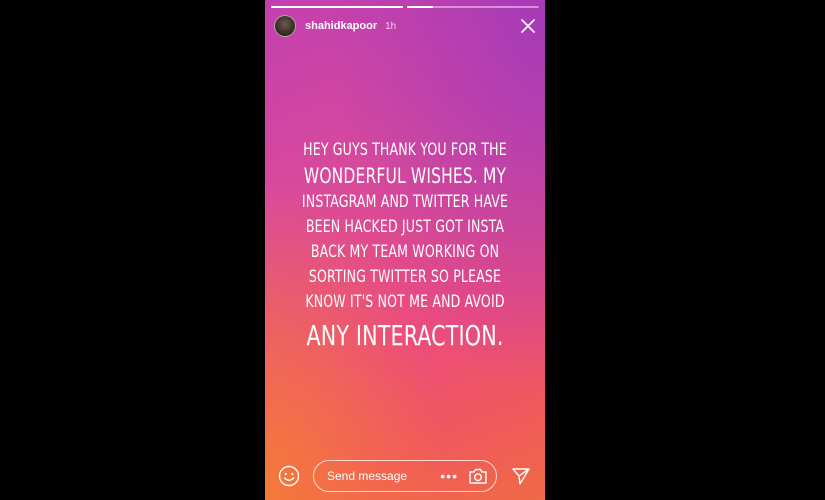  I want to click on story-text-line: BACK MY TEAM WORKING ON, so click(405, 252).